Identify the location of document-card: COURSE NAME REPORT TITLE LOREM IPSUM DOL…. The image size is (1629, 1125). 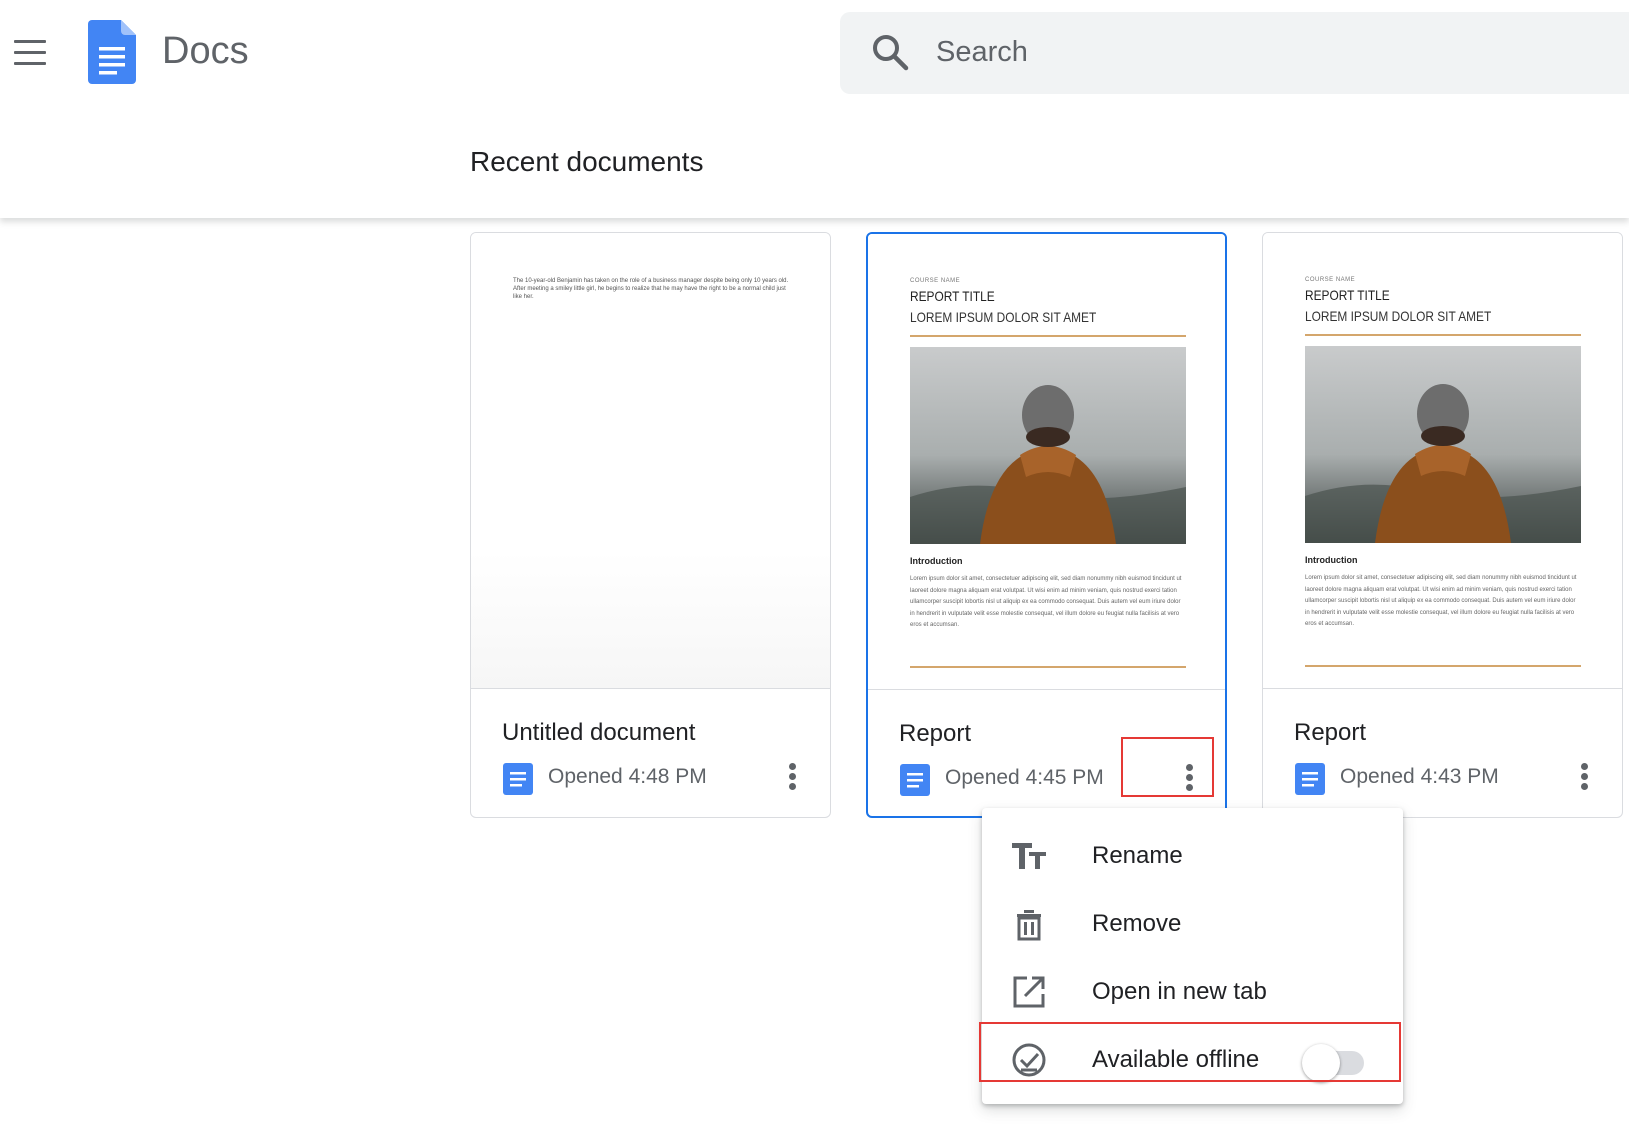
(1442, 525).